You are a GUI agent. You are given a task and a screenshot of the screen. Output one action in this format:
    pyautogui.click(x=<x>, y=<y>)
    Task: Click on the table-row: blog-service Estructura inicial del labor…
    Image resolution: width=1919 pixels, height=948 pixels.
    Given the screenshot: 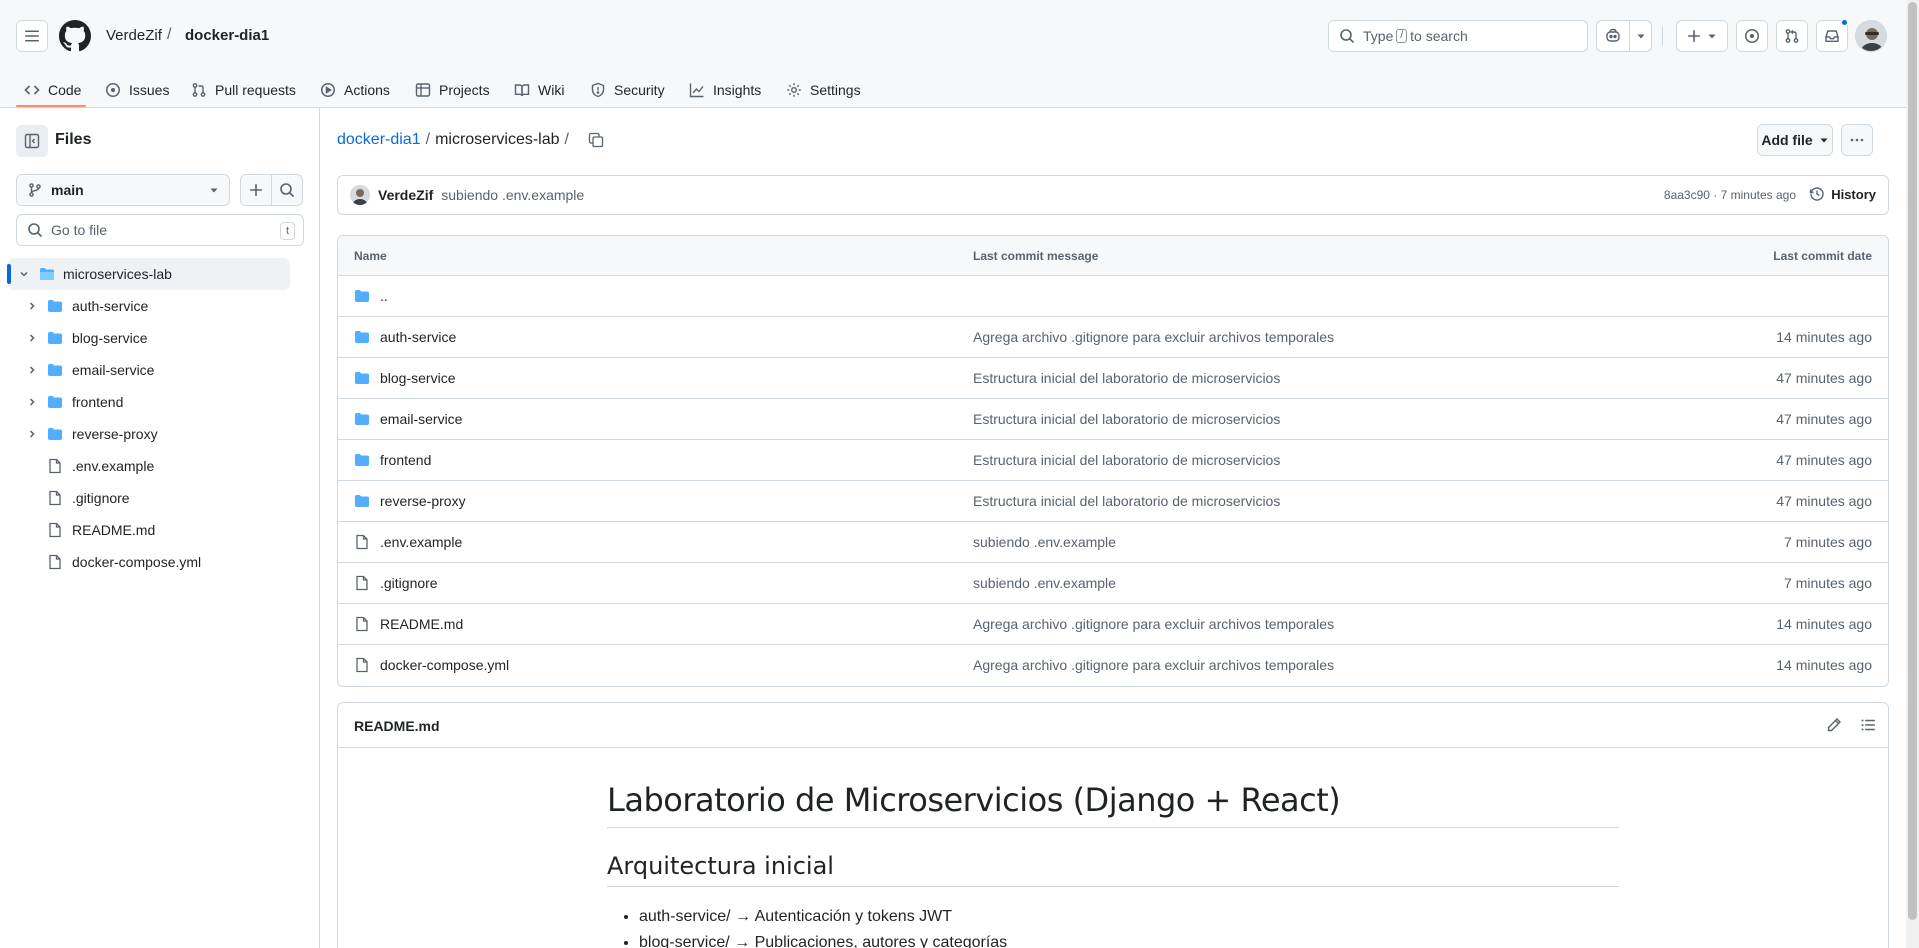 What is the action you would take?
    pyautogui.click(x=1113, y=378)
    